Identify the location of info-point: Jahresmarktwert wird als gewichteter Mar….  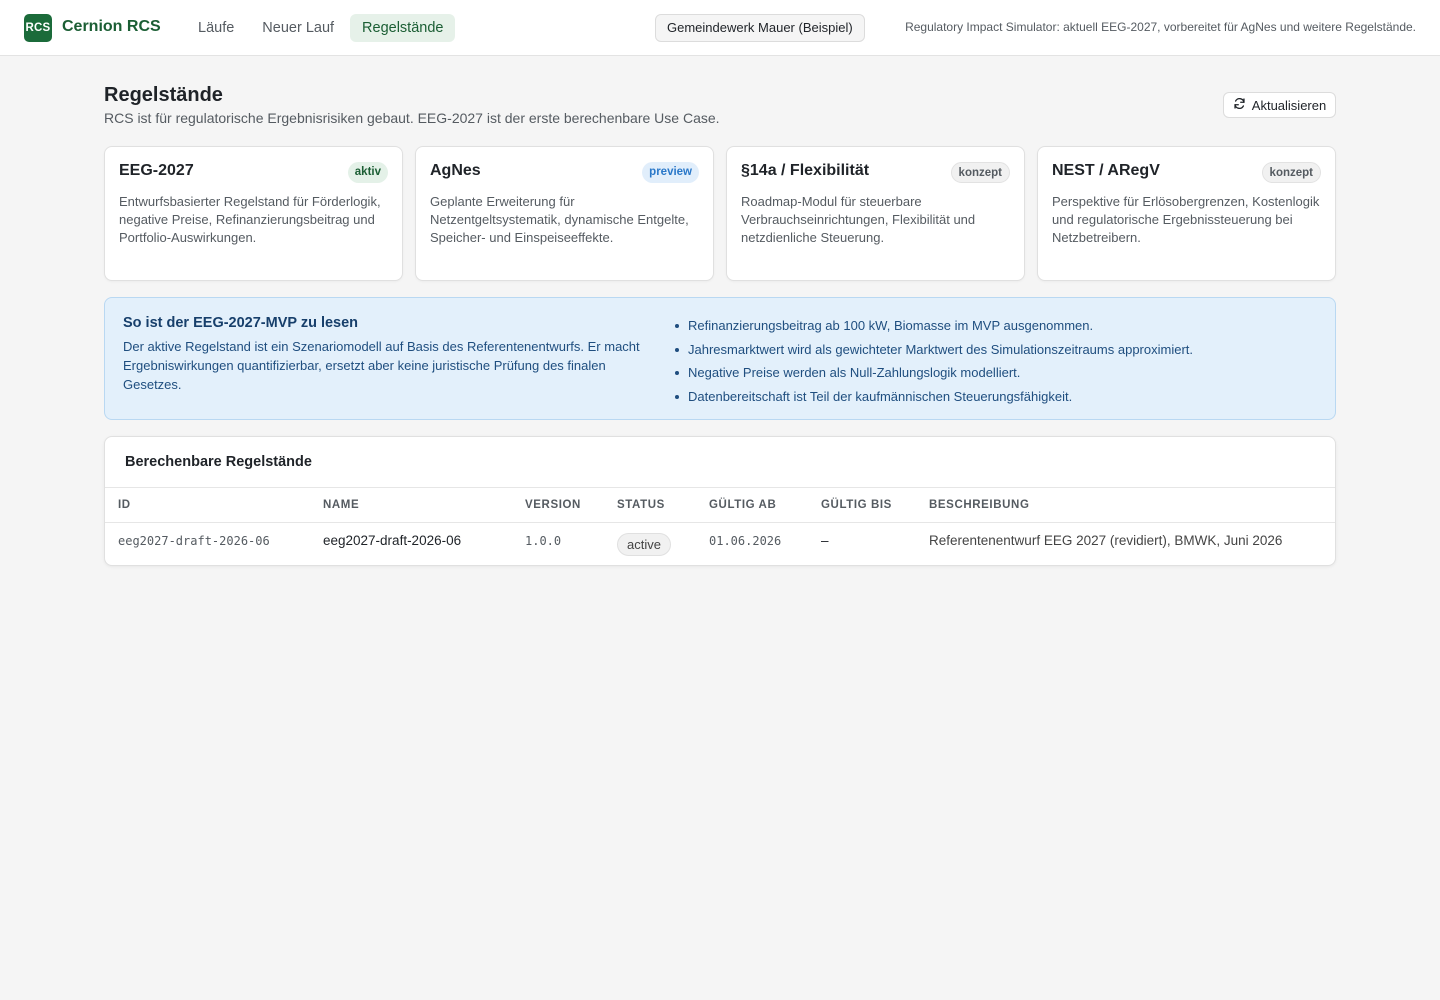
(934, 350).